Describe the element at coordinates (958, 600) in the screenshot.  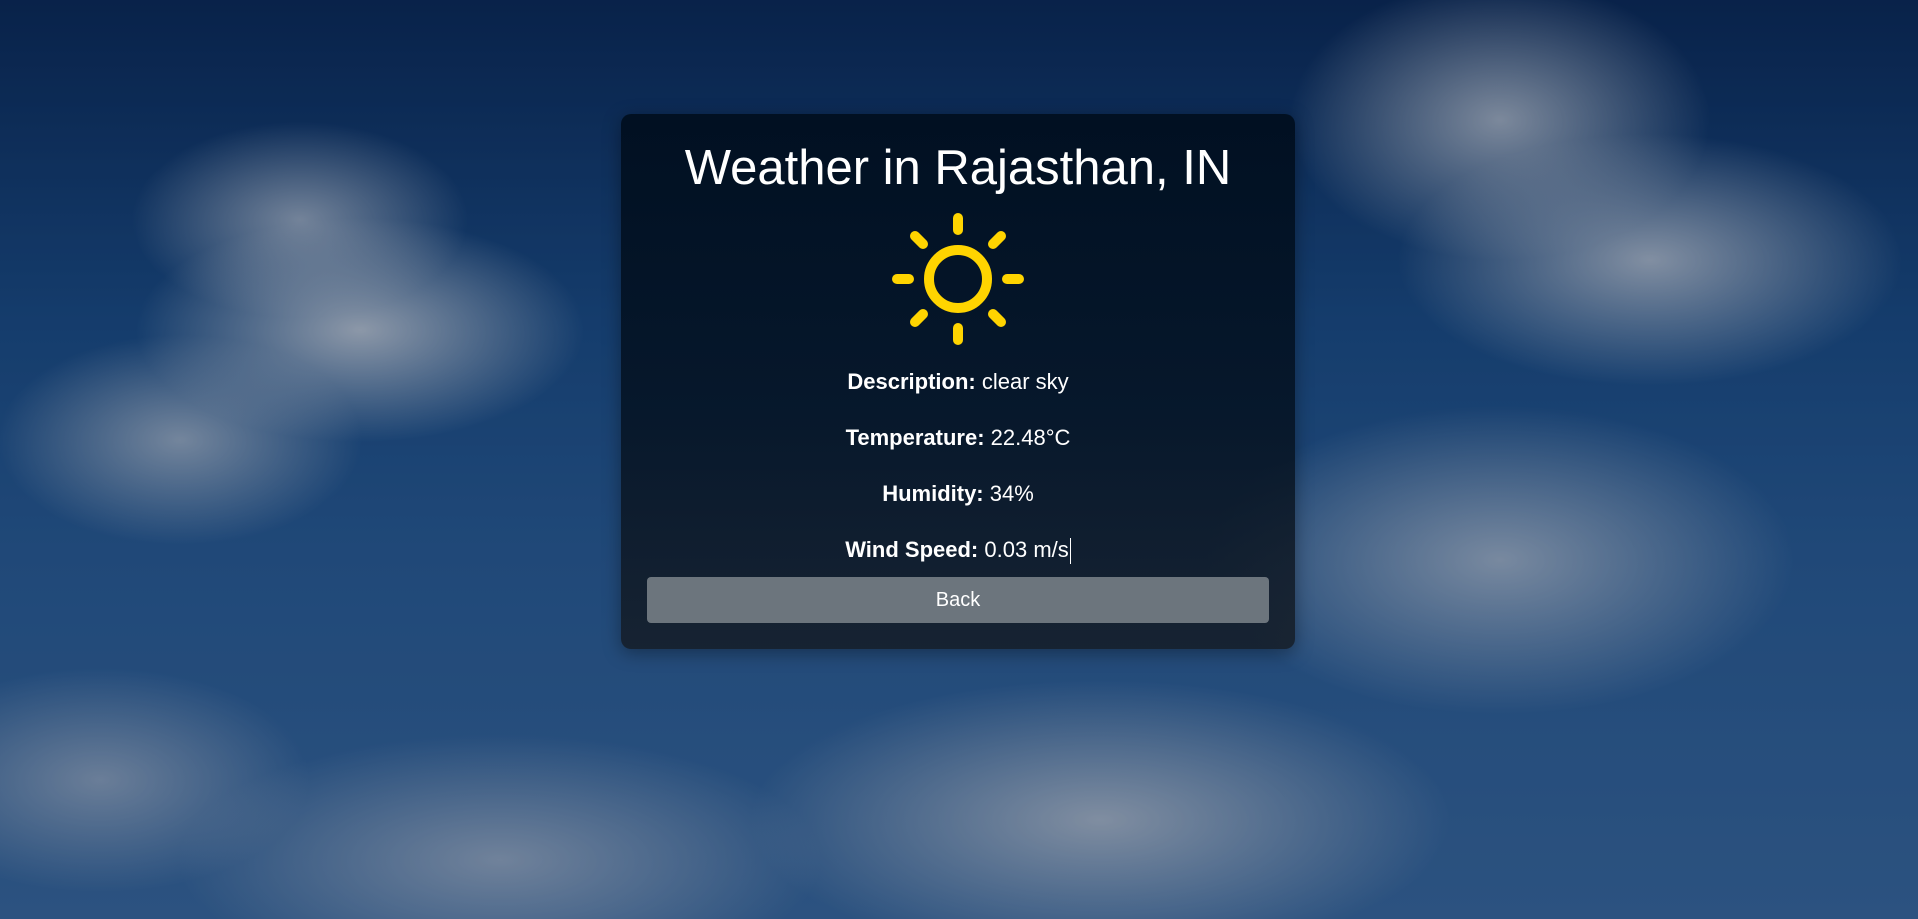
I see `back-button: Back` at that location.